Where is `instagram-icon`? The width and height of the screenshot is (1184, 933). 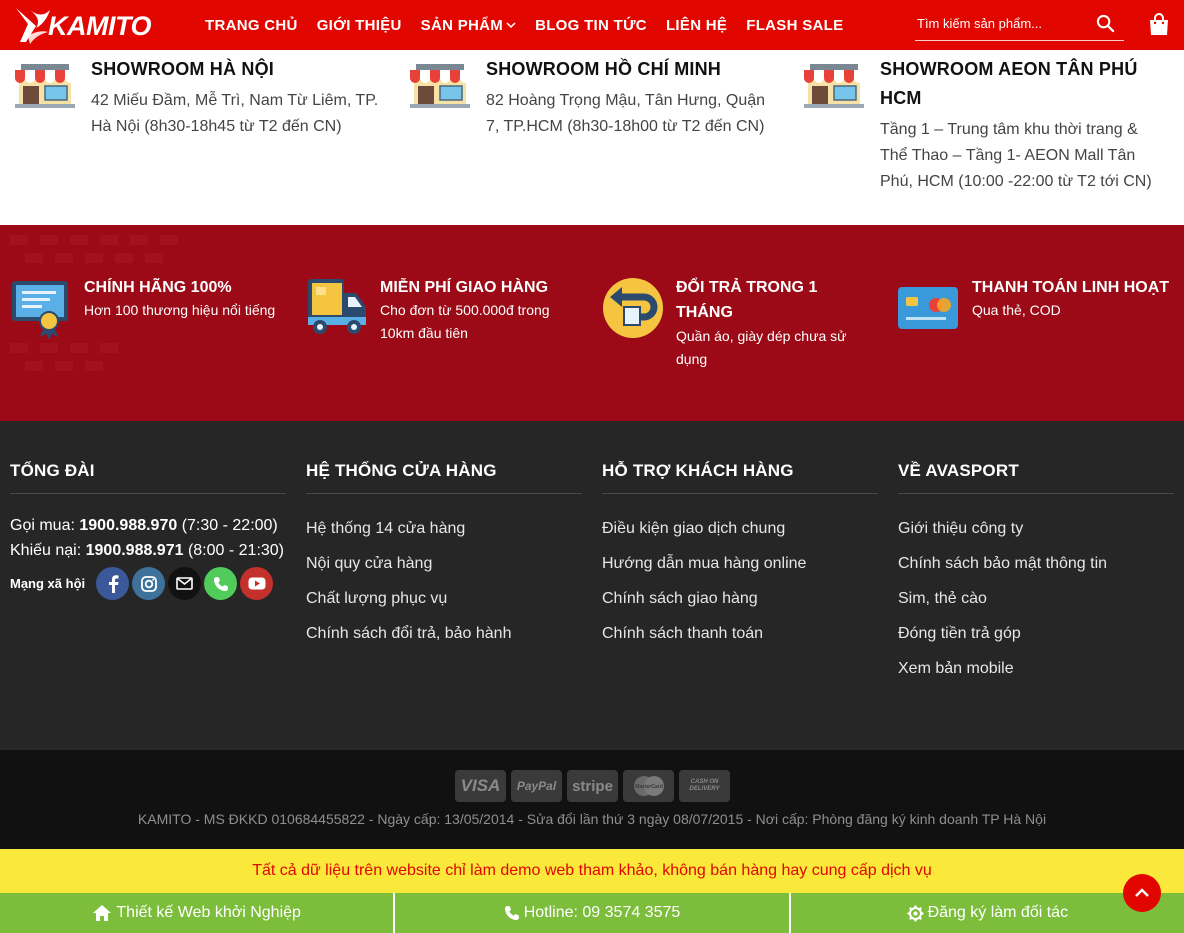
instagram-icon is located at coordinates (149, 583).